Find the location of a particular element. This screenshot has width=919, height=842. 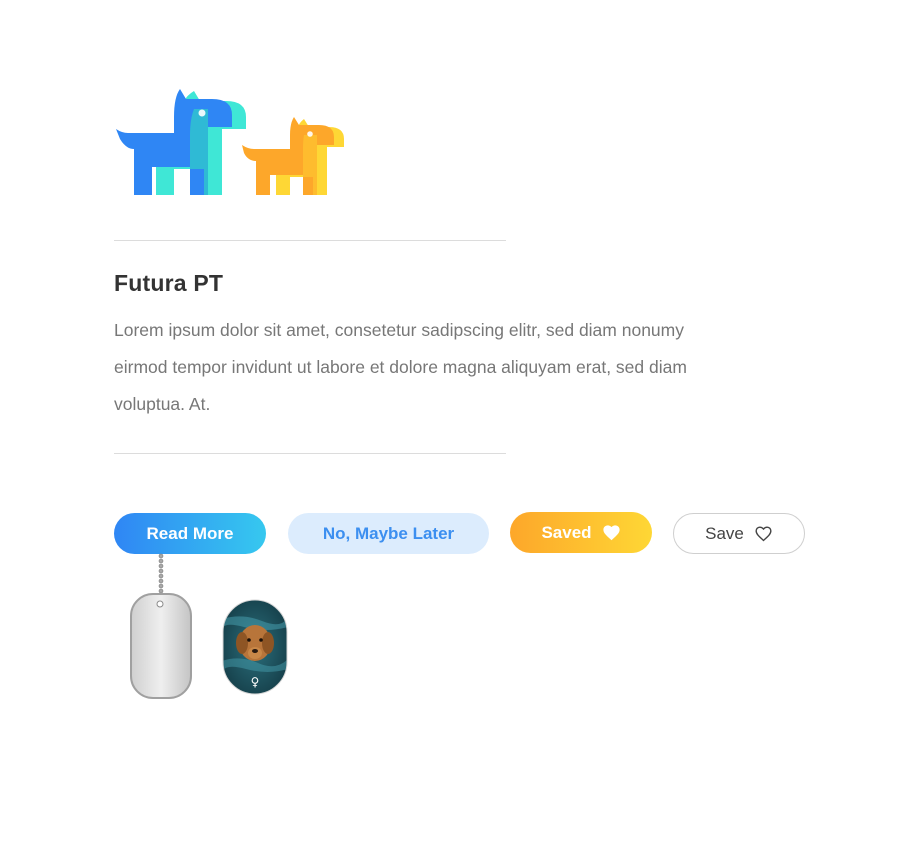

heart-outline-icon is located at coordinates (763, 533).